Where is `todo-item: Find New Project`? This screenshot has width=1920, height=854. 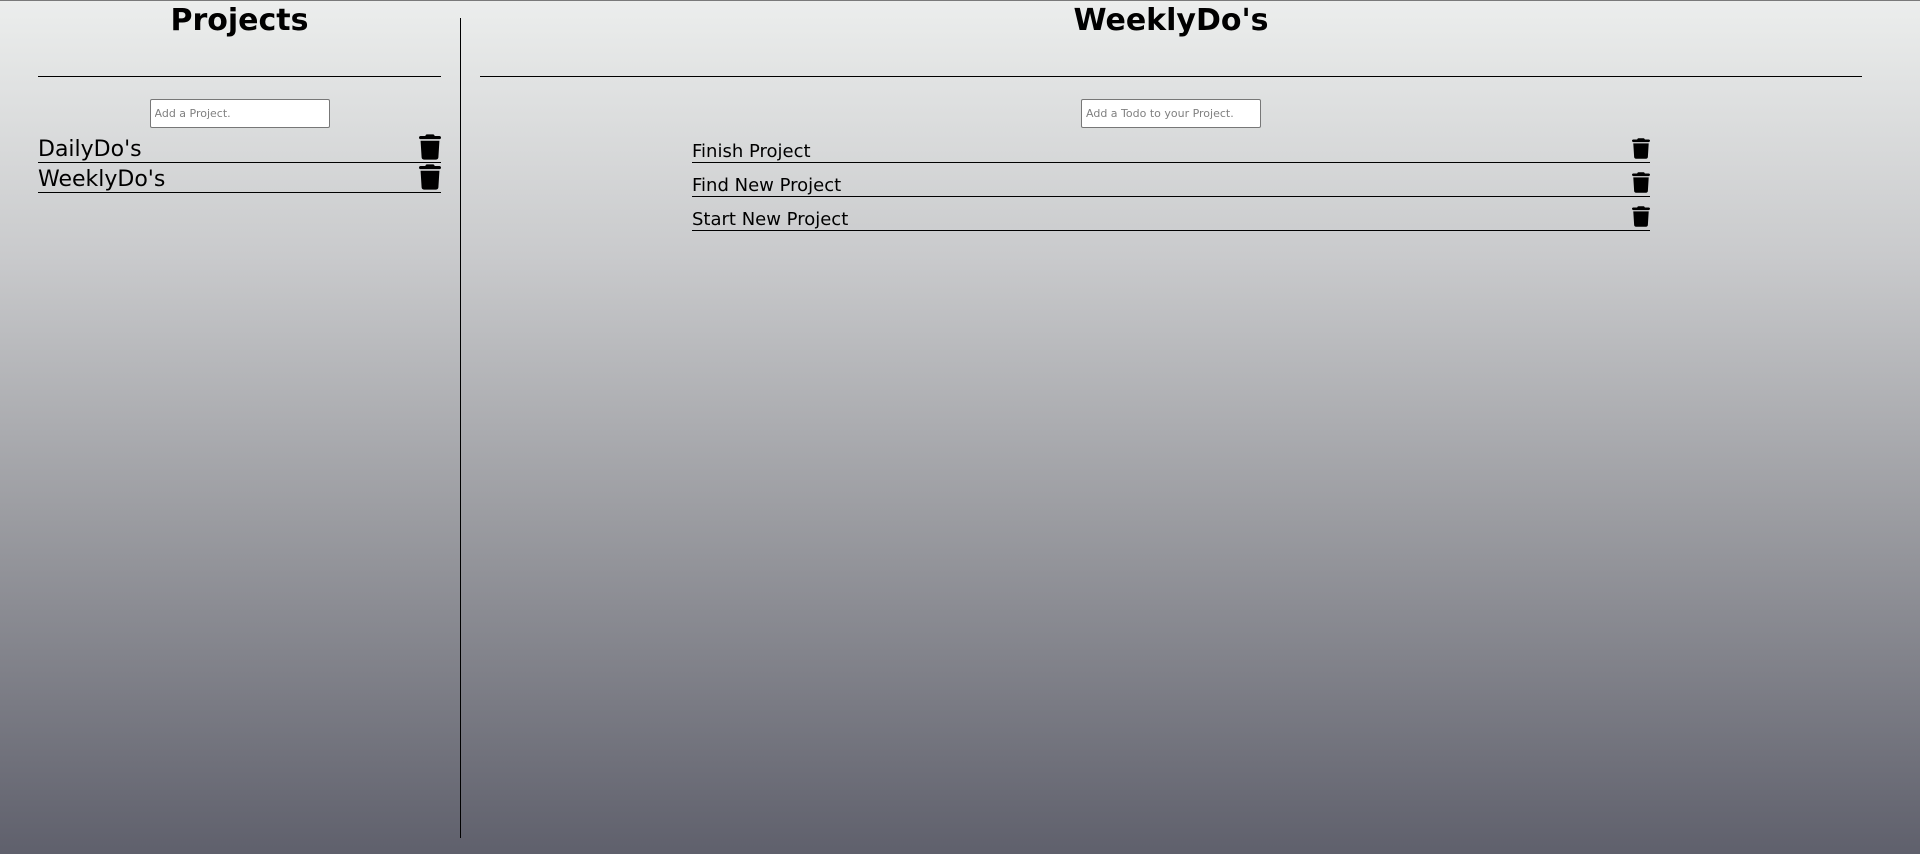
todo-item: Find New Project is located at coordinates (1171, 180).